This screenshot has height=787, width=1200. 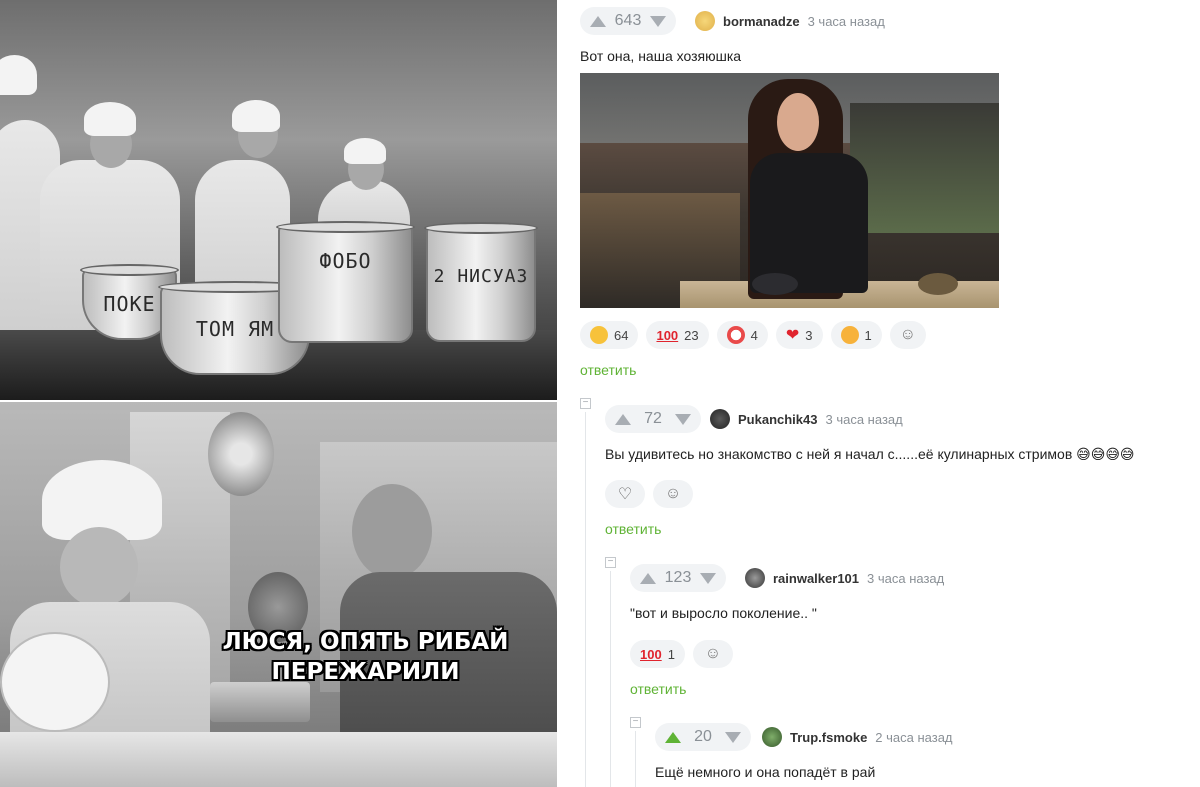 What do you see at coordinates (828, 737) in the screenshot?
I see `username: Trup.fsmoke` at bounding box center [828, 737].